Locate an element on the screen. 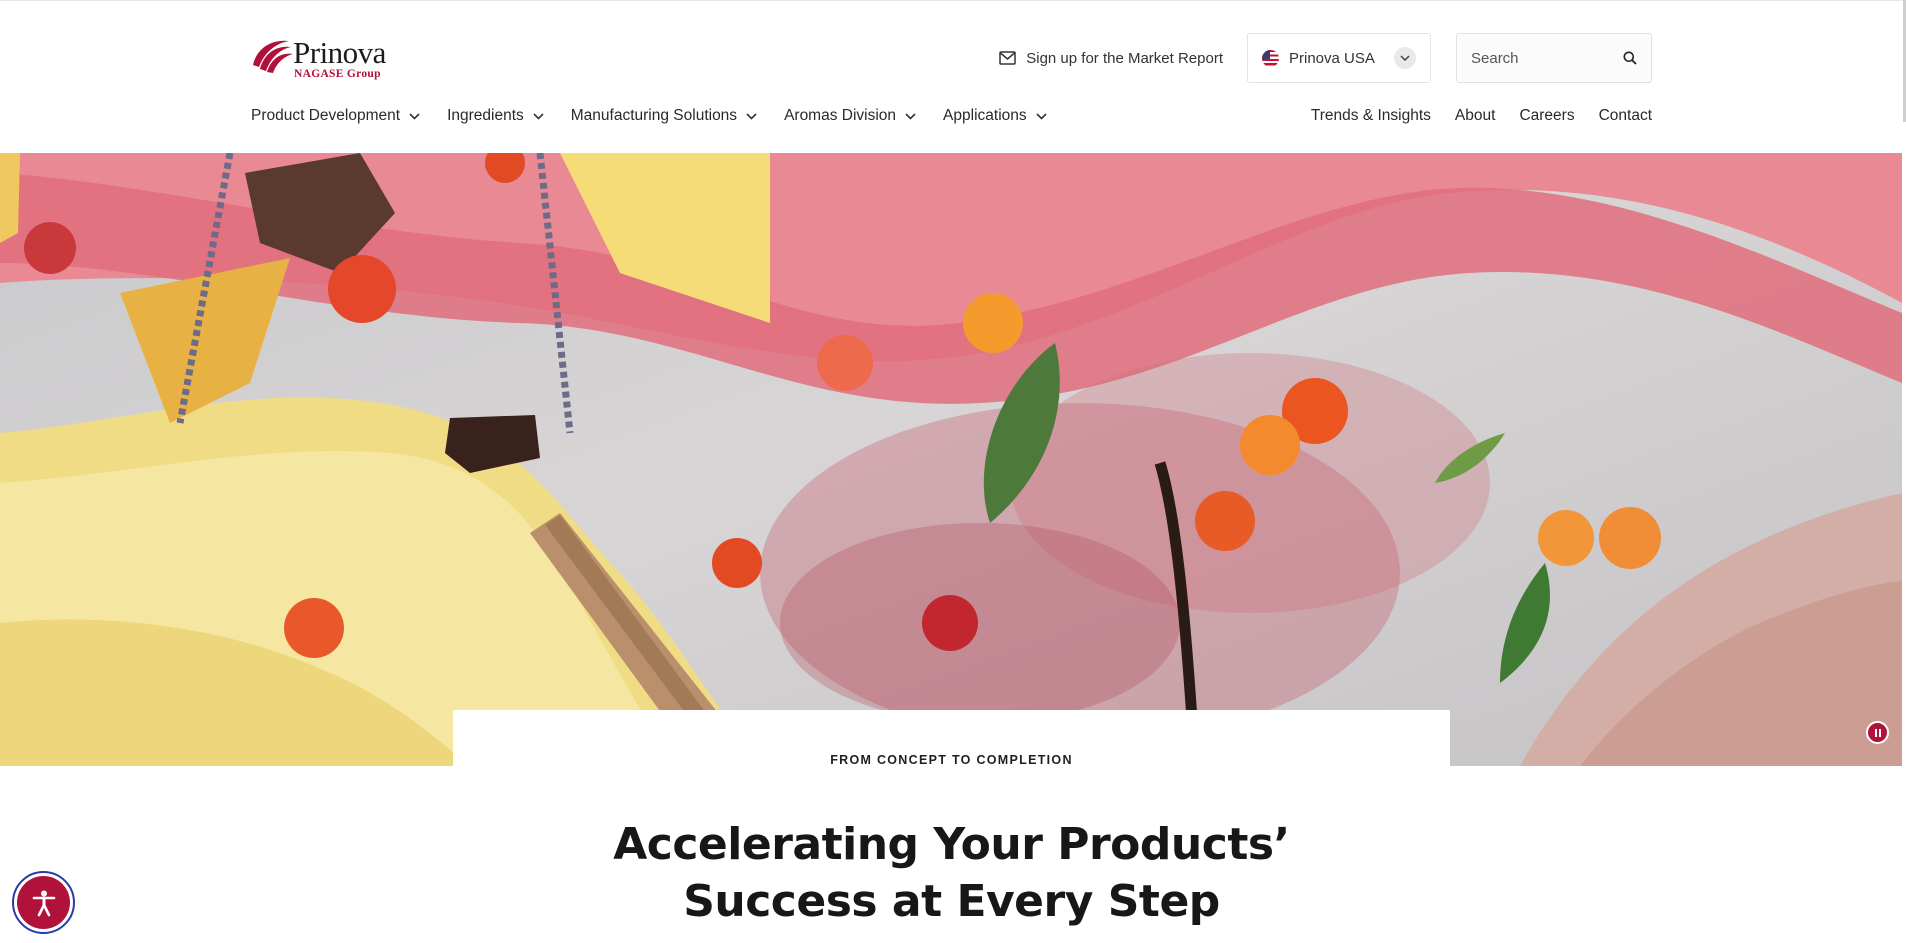  pause-icon is located at coordinates (1877, 732).